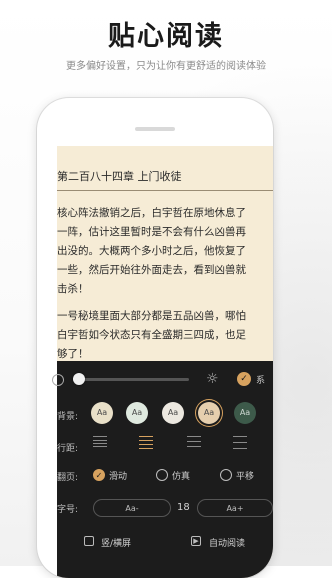 Image resolution: width=332 pixels, height=578 pixels. I want to click on font-decrease-button: Aa-, so click(132, 508).